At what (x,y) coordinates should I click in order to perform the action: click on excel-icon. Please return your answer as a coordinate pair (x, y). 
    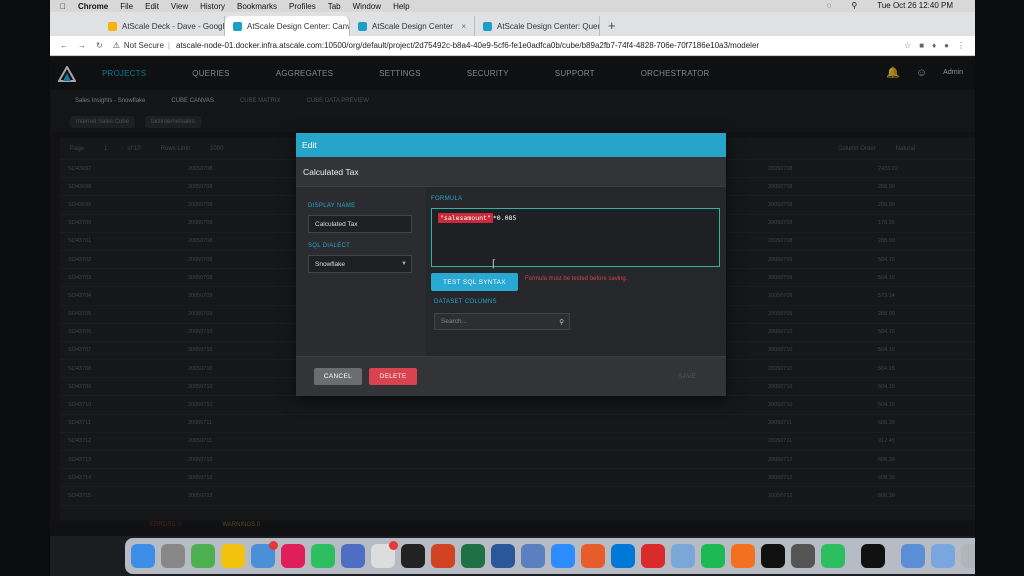
    Looking at the image, I should click on (473, 556).